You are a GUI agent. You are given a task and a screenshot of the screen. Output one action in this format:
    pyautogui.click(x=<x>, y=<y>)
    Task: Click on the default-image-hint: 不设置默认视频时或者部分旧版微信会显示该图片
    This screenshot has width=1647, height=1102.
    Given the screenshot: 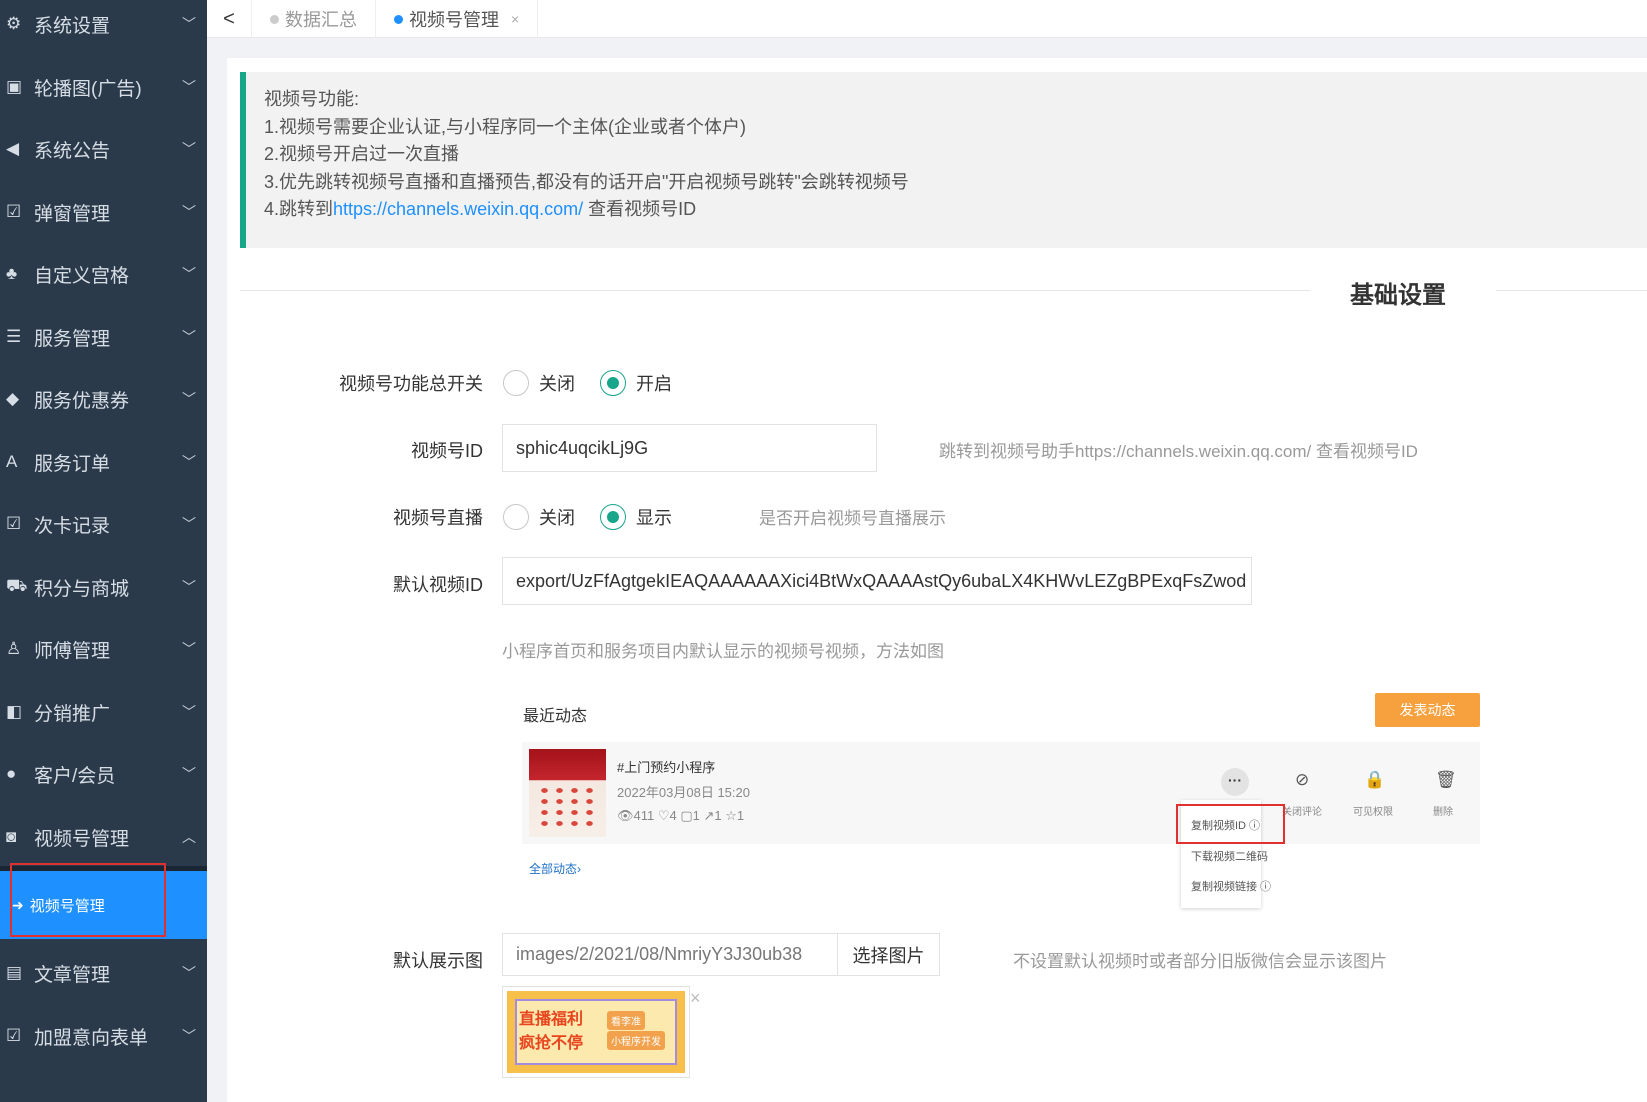 What is the action you would take?
    pyautogui.click(x=1200, y=961)
    